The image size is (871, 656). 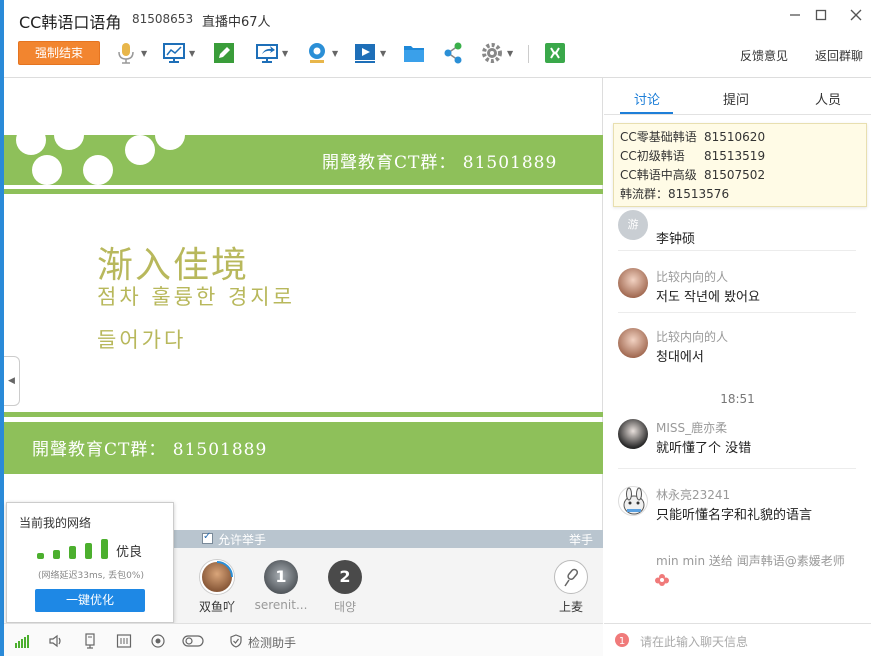 What do you see at coordinates (317, 53) in the screenshot?
I see `camera-icon` at bounding box center [317, 53].